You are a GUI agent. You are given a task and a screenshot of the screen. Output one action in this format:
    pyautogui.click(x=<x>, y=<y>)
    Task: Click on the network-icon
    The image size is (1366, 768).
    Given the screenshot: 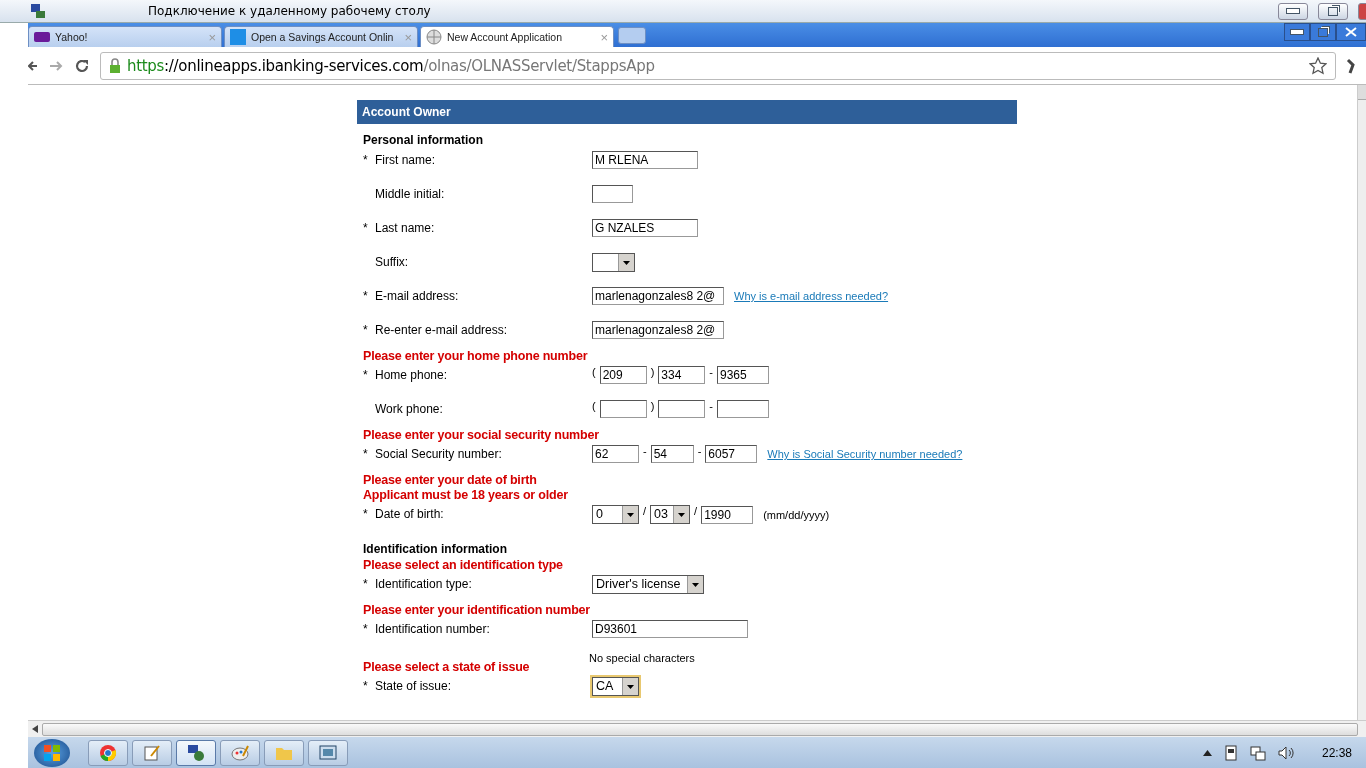 What is the action you would take?
    pyautogui.click(x=1257, y=752)
    